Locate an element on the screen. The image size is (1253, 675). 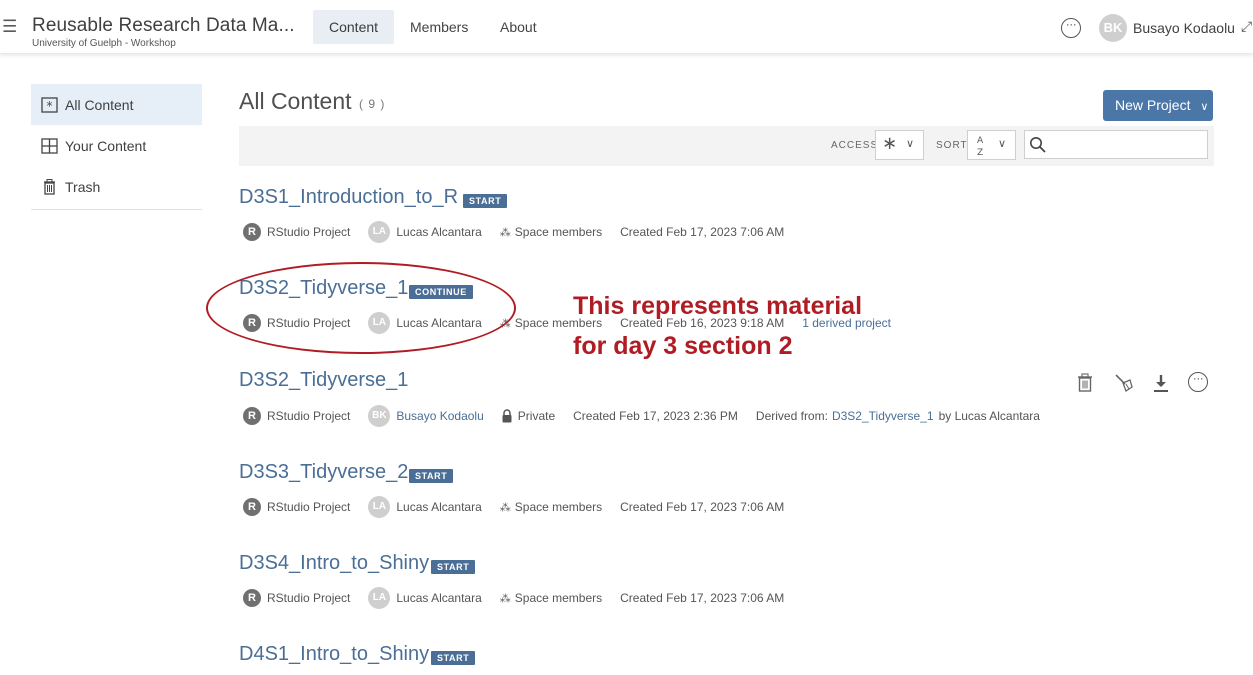
content-count: ( 9 ) is located at coordinates (372, 104).